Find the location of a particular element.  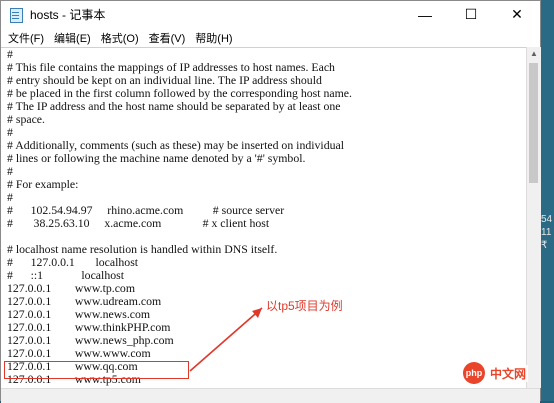

annotation-arrow-icon is located at coordinates (226, 339).